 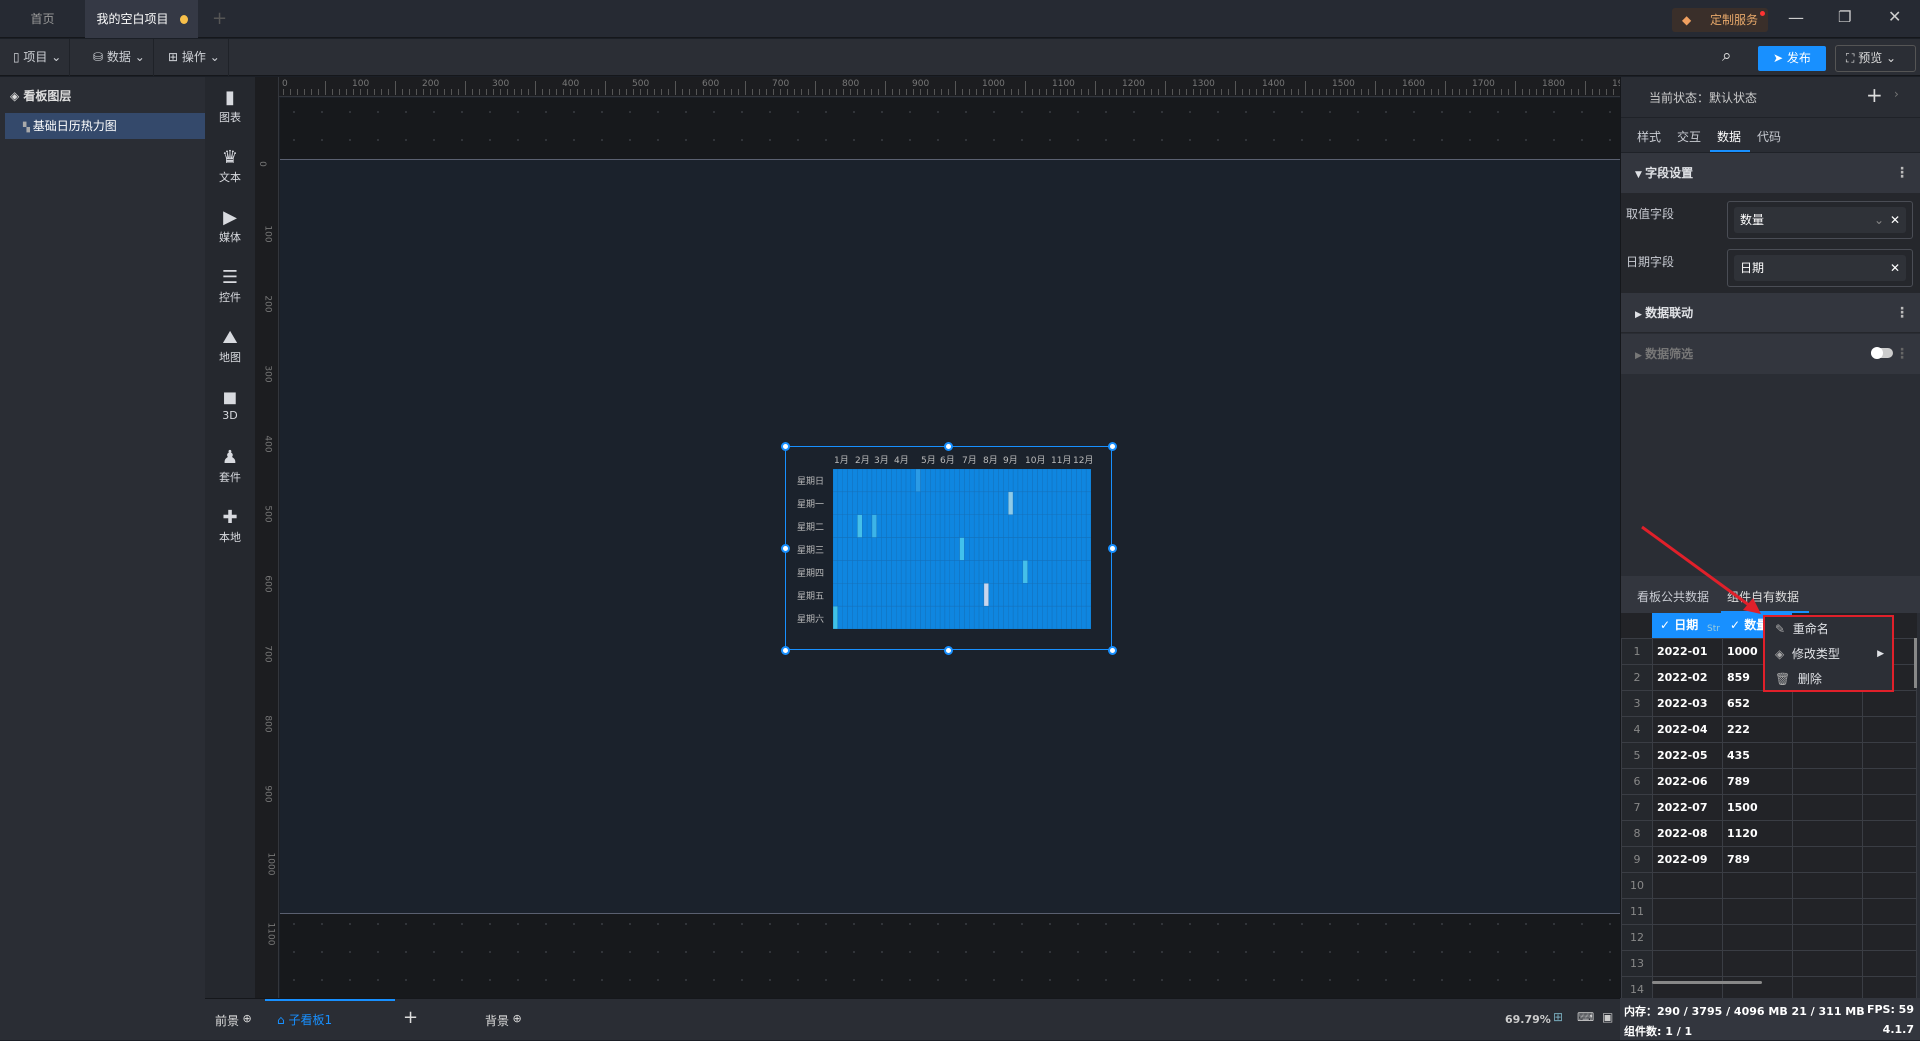 I want to click on table-row: 4 2022-04 222, so click(x=1769, y=729).